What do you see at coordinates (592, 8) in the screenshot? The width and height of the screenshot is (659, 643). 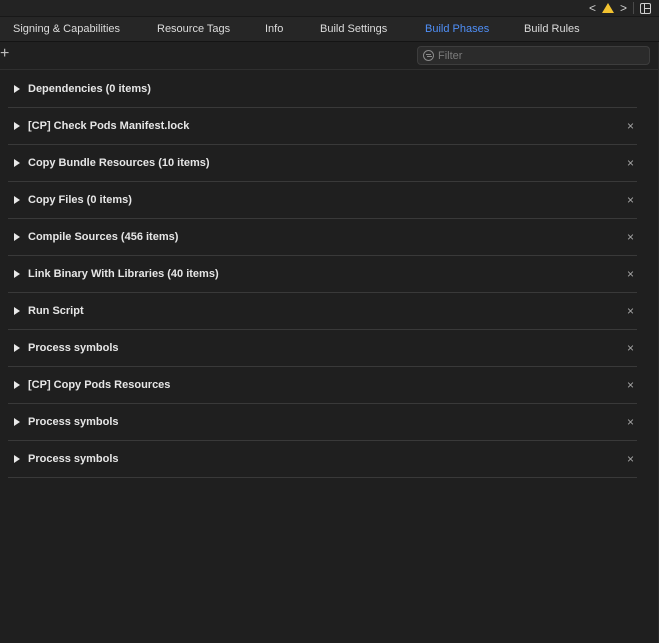 I see `back-chevron-icon: <` at bounding box center [592, 8].